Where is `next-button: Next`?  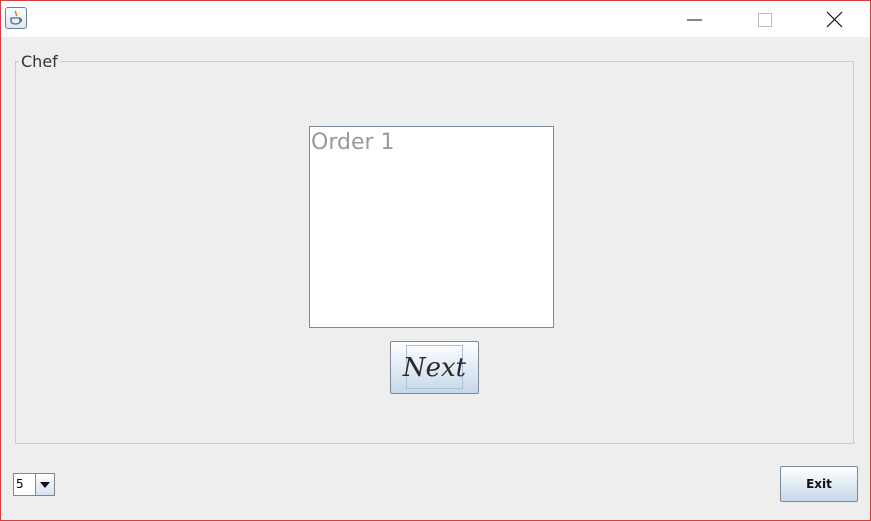 next-button: Next is located at coordinates (434, 367).